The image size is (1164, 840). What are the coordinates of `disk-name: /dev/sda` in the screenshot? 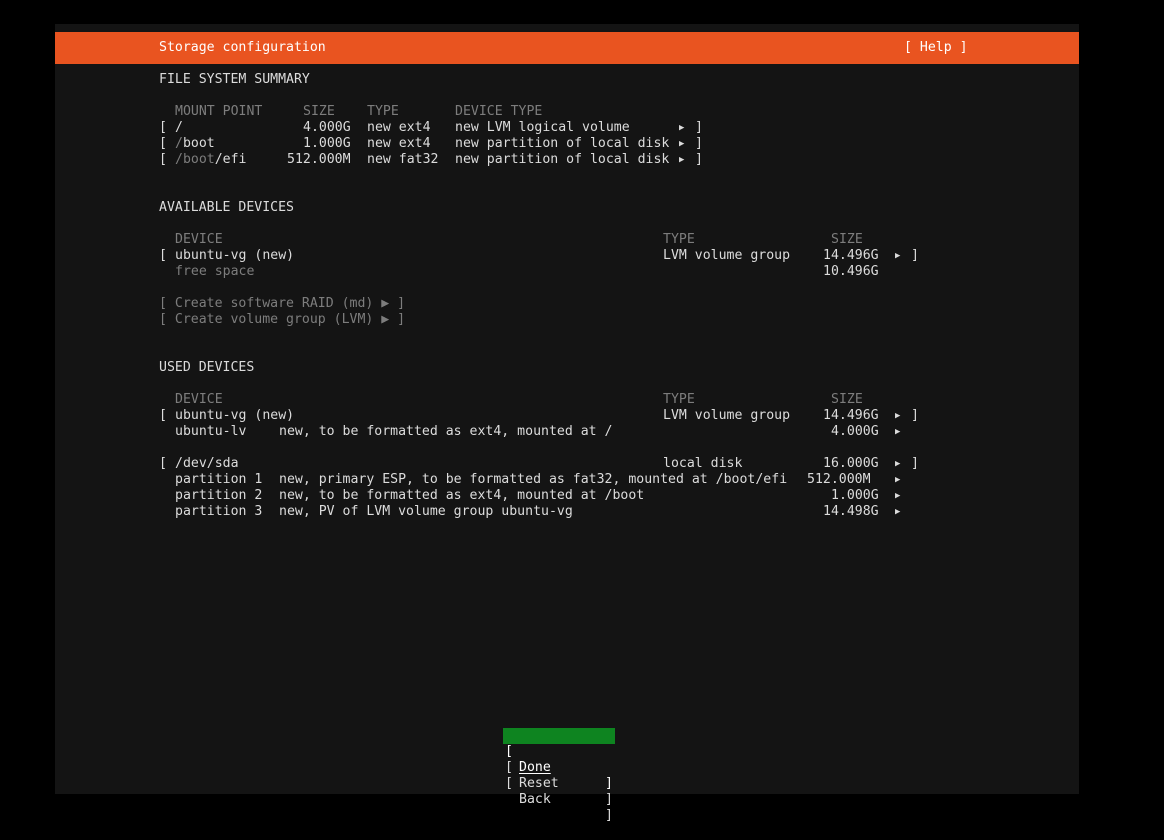 It's located at (207, 463).